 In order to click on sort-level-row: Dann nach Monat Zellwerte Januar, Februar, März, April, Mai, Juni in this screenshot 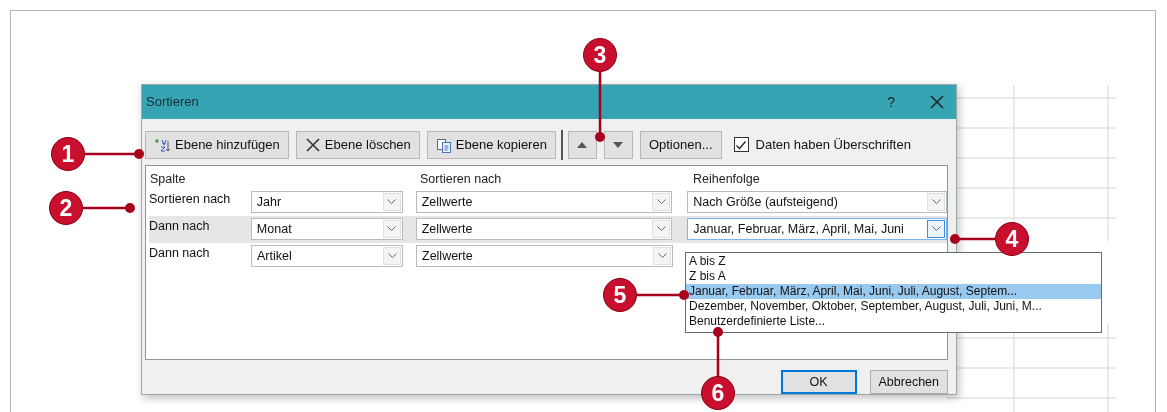, I will do `click(548, 229)`.